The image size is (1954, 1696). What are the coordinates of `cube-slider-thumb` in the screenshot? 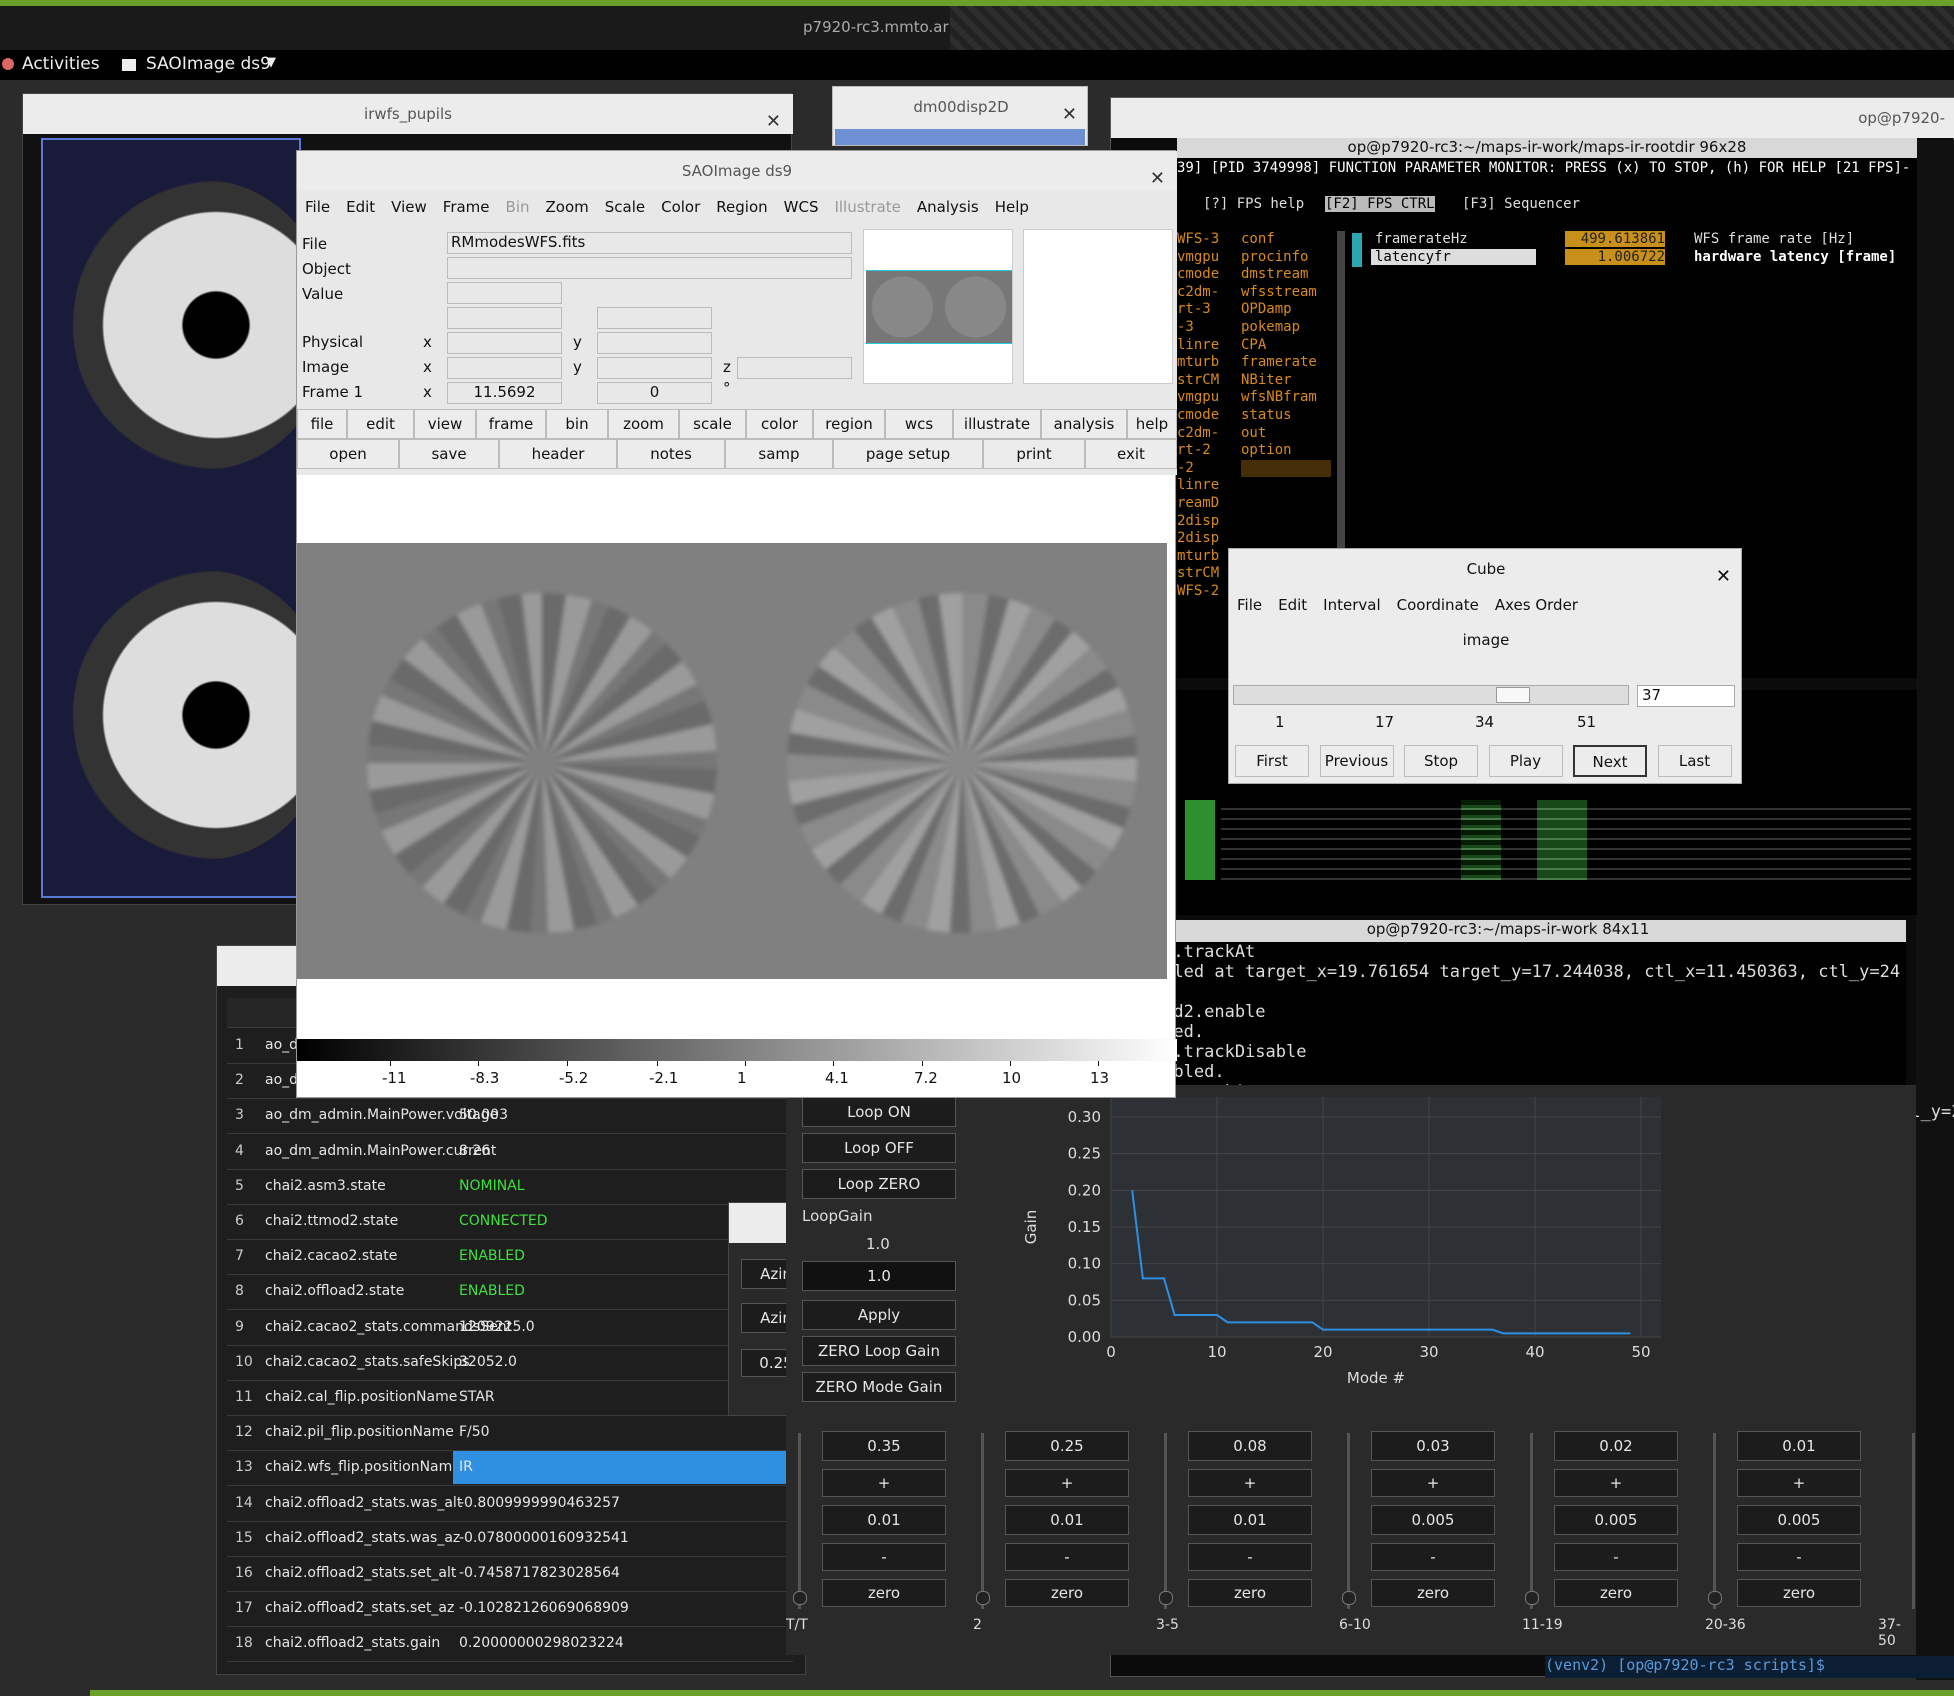 It's located at (1513, 695).